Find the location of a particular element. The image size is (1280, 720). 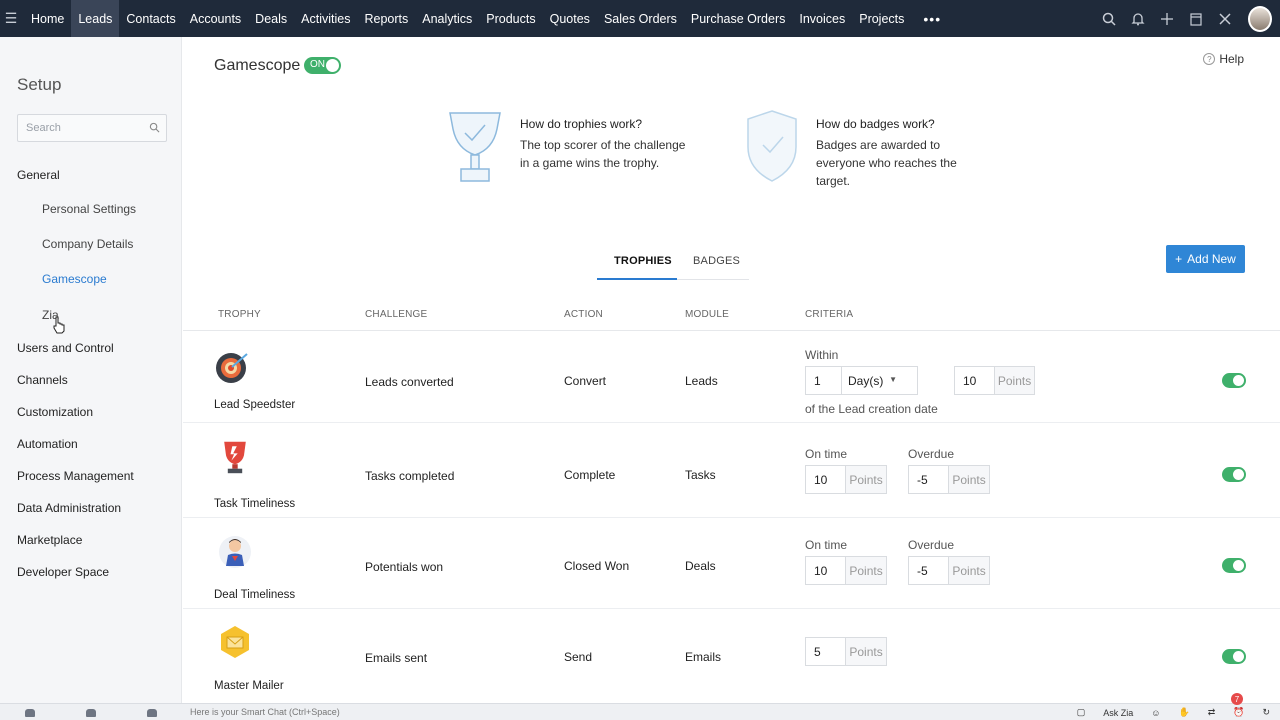

table-header: TROPHY CHALLENGE ACTION MODULE CRITERIA is located at coordinates (731, 315).